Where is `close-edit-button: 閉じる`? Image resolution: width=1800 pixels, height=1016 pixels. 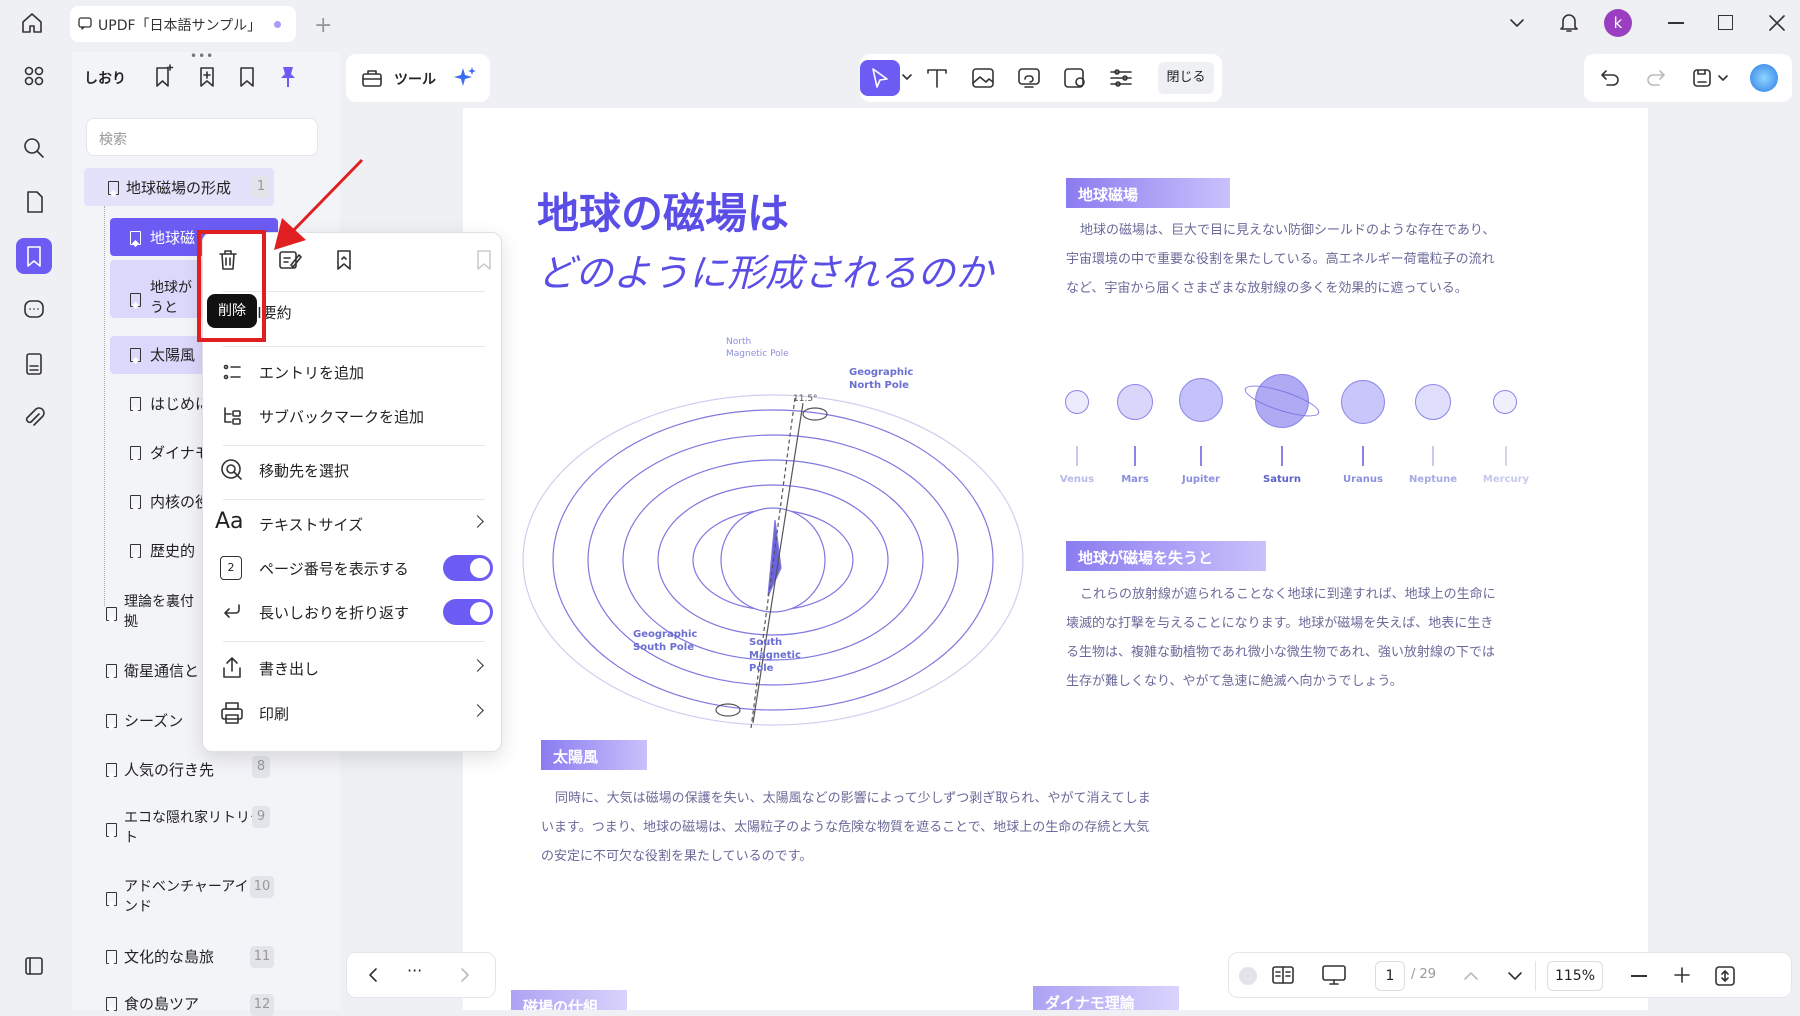 close-edit-button: 閉じる is located at coordinates (1186, 78).